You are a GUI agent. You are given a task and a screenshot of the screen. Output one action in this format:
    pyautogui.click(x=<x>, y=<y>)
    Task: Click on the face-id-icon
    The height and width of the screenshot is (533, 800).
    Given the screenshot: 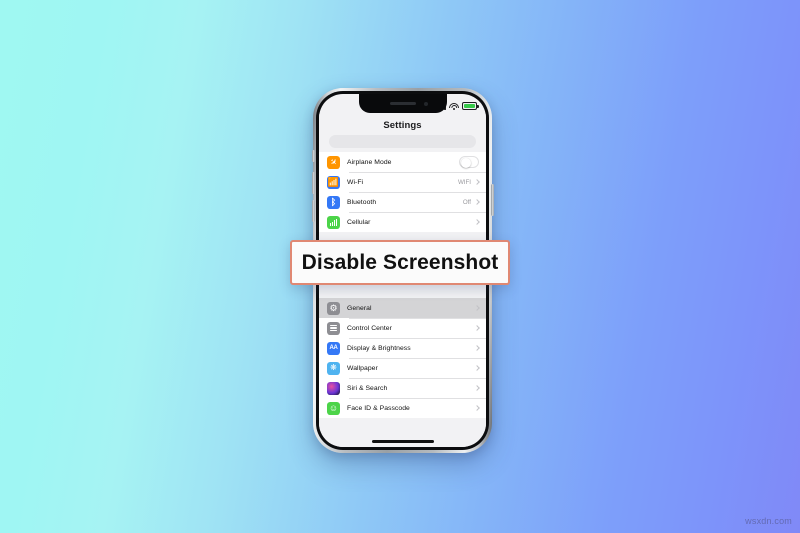 What is the action you would take?
    pyautogui.click(x=333, y=408)
    